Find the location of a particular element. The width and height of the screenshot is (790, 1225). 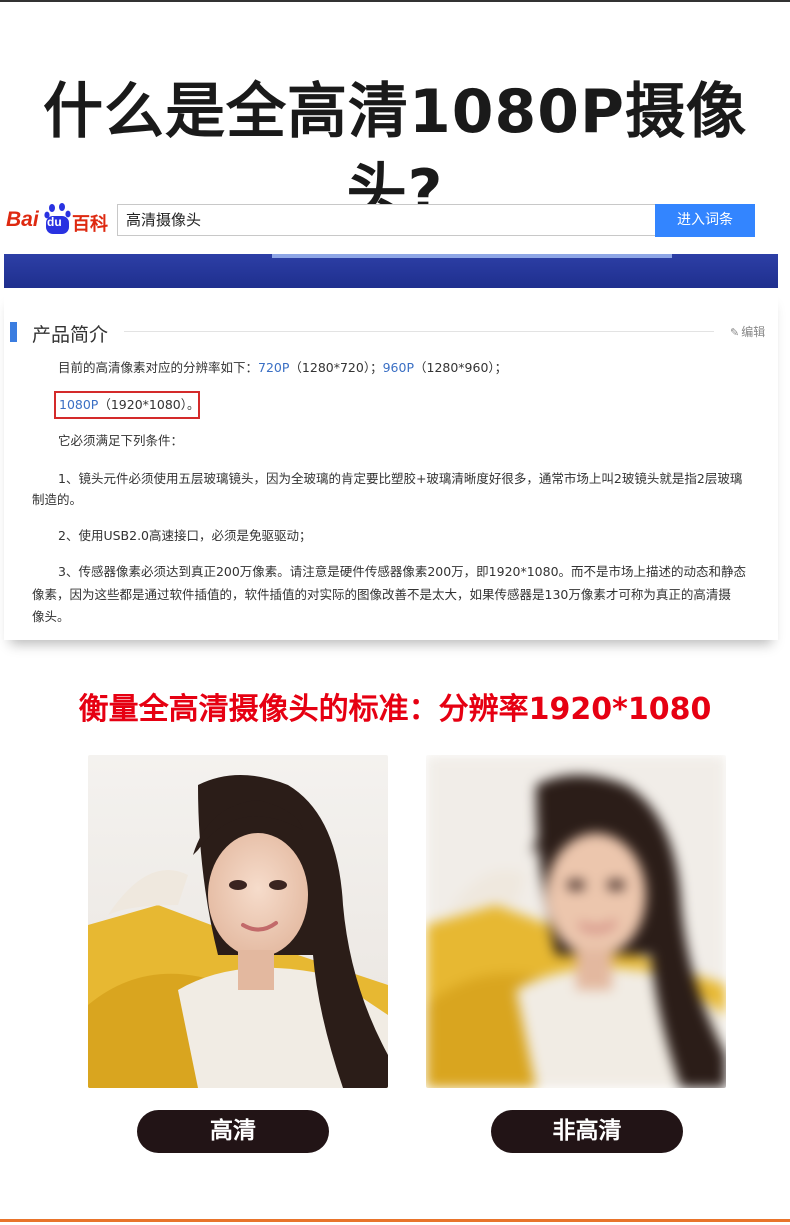

edit-link: ✎ 编辑 is located at coordinates (747, 331).